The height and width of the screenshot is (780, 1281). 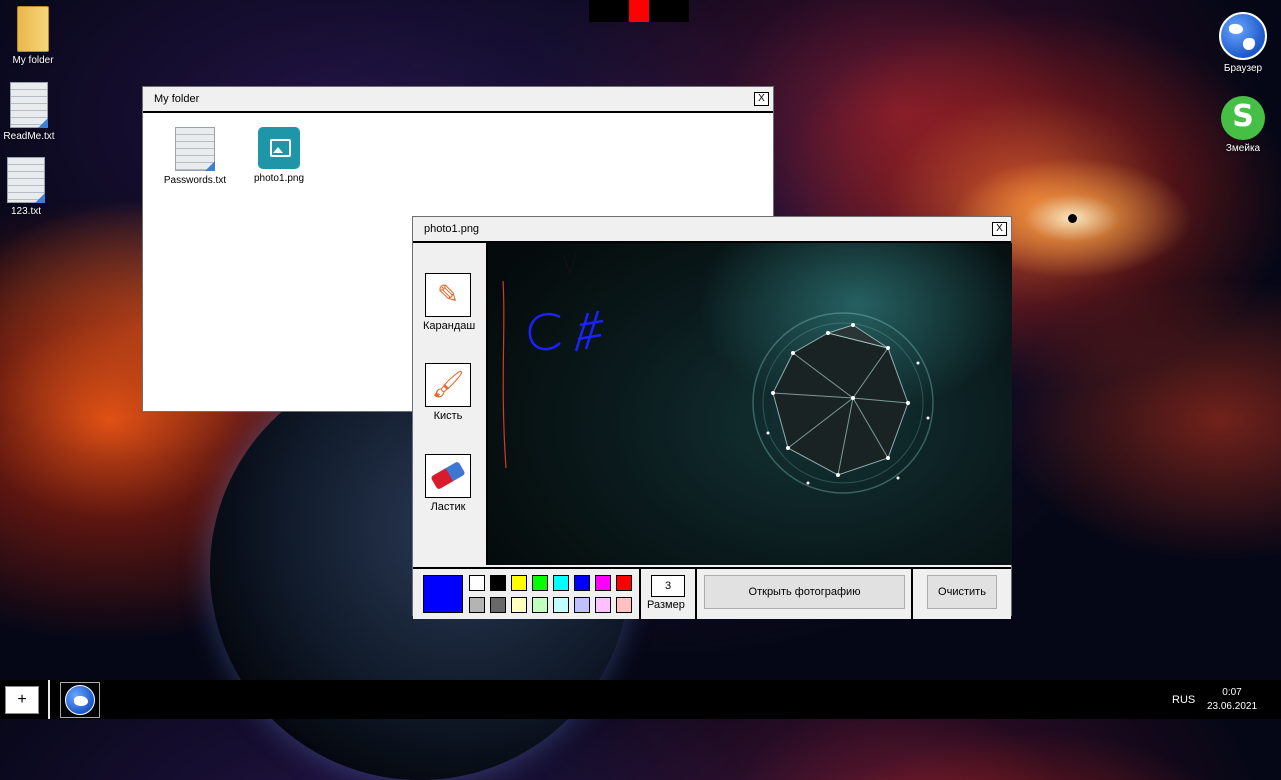 I want to click on top-indicator-red, so click(x=639, y=11).